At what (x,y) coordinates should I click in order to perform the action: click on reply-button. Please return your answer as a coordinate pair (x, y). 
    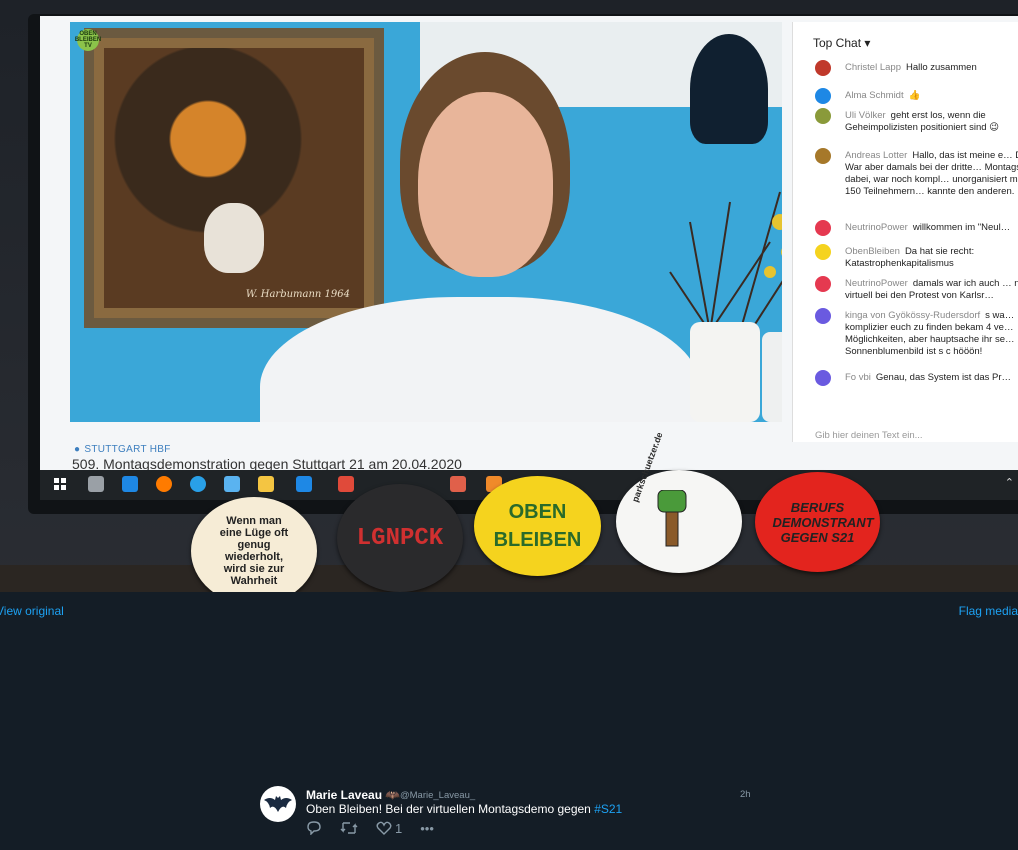
    Looking at the image, I should click on (314, 828).